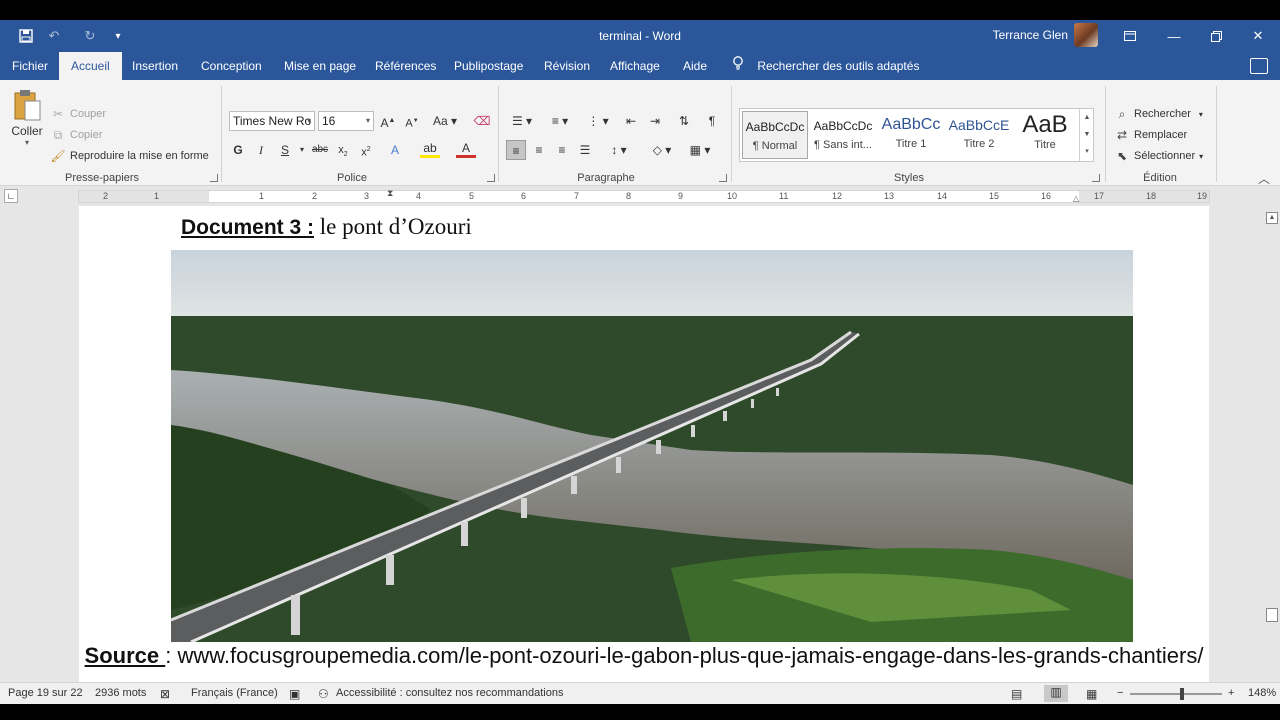 The height and width of the screenshot is (720, 1280). What do you see at coordinates (1016, 694) in the screenshot?
I see `read-mode-icon: ▤` at bounding box center [1016, 694].